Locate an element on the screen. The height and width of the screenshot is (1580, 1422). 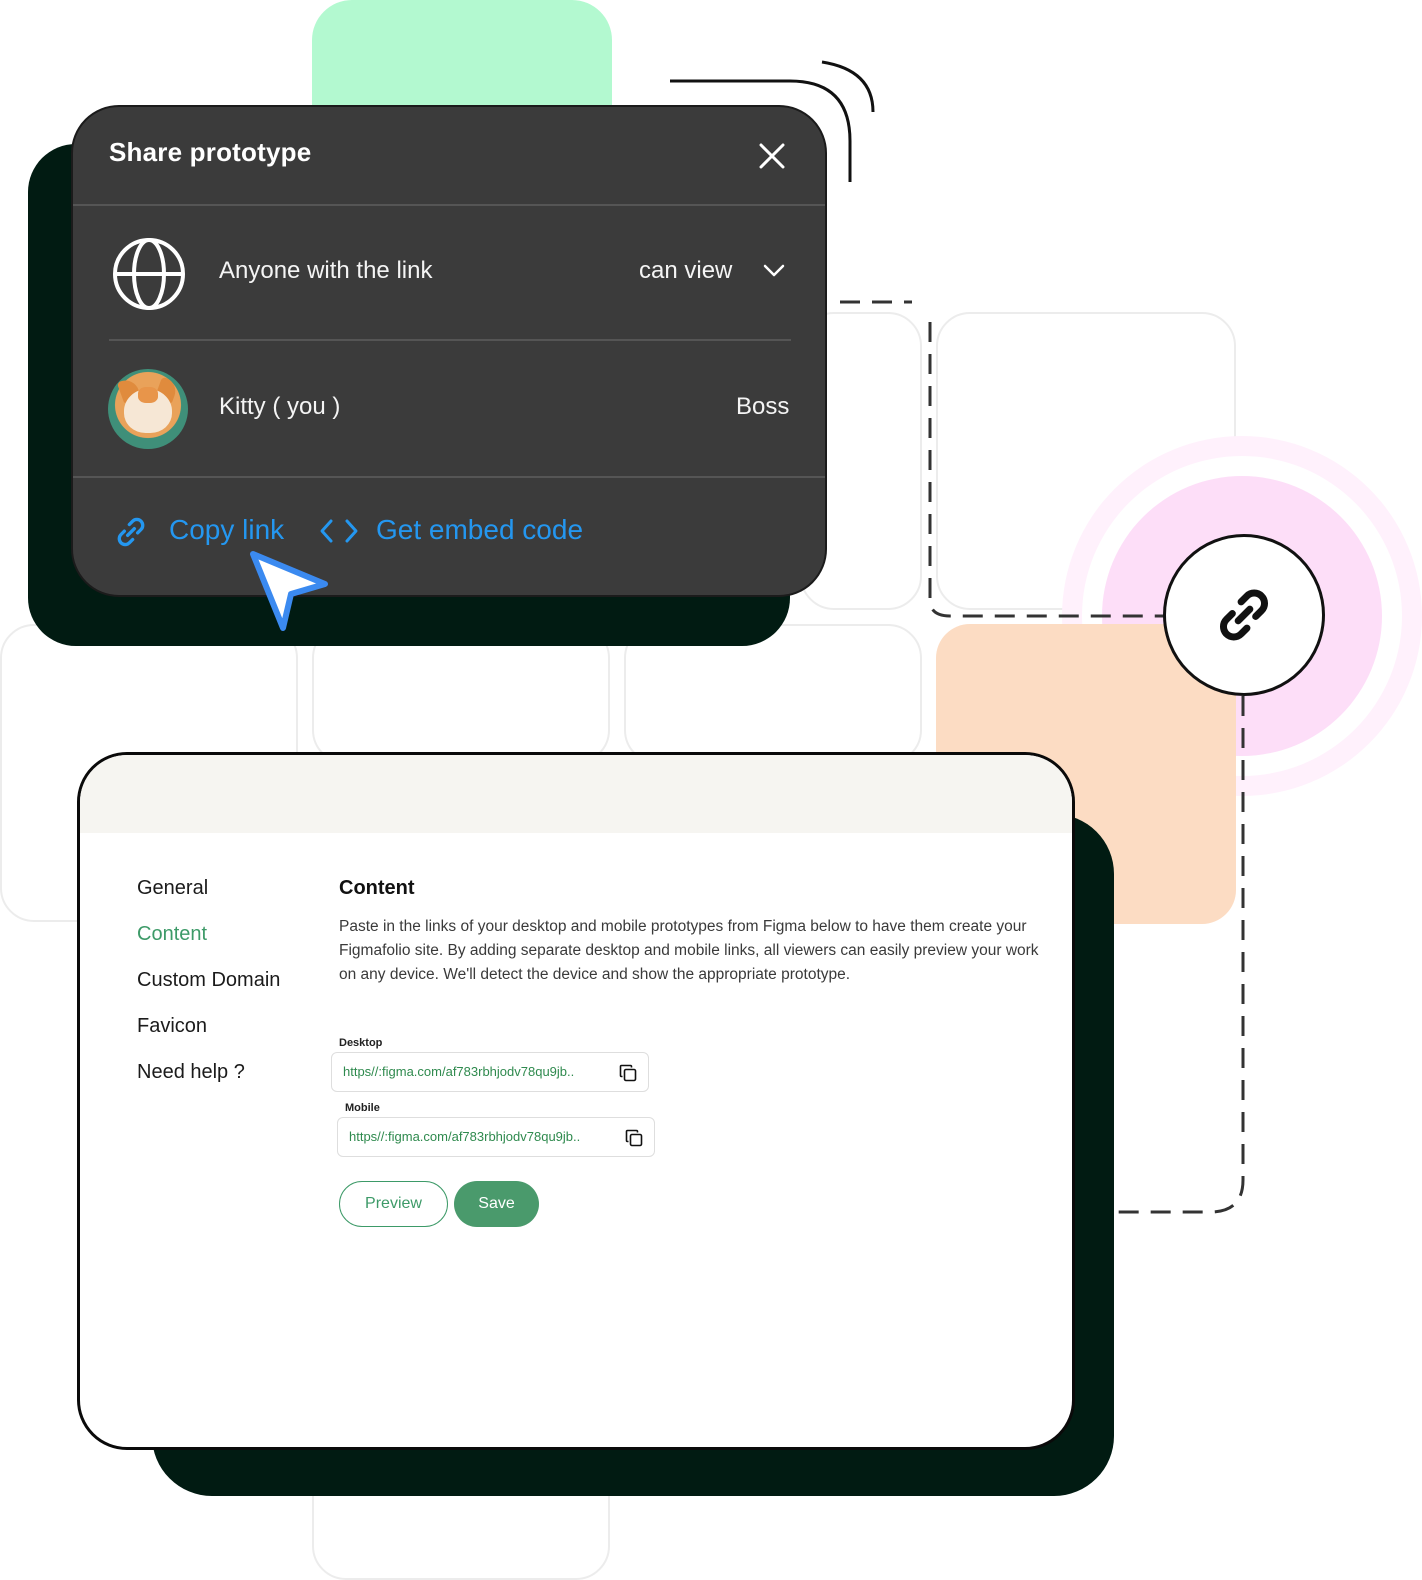
preview-button: Preview is located at coordinates (393, 1204).